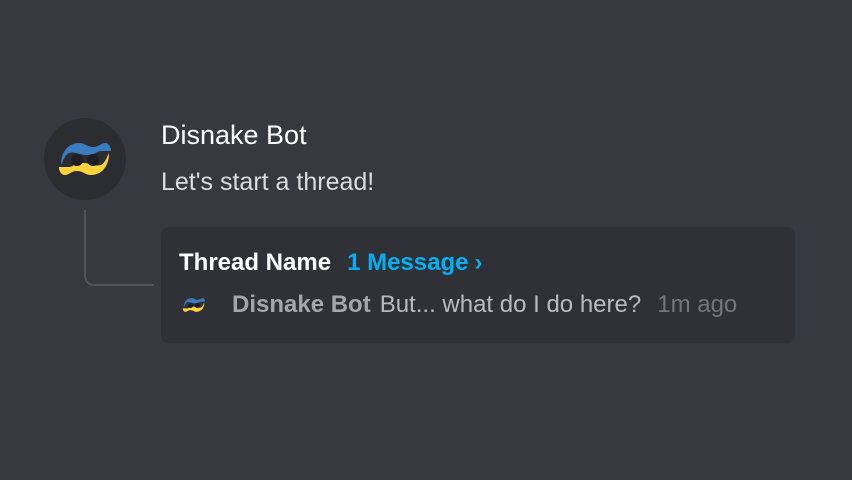 Image resolution: width=852 pixels, height=480 pixels. What do you see at coordinates (408, 262) in the screenshot?
I see `thread-message-count: 1 Message` at bounding box center [408, 262].